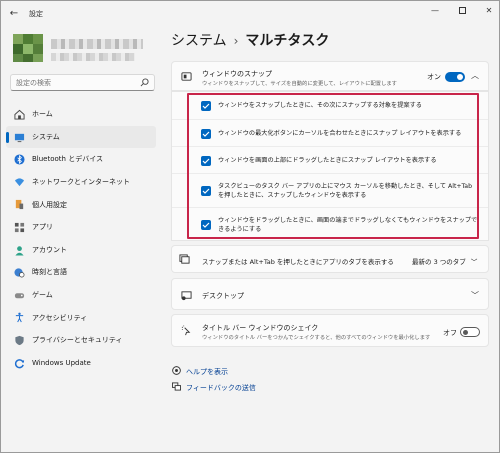 The image size is (500, 453). What do you see at coordinates (298, 262) in the screenshot?
I see `alttab-title: スナップまたは Alt+Tab を押したときにアプリのタブを表示する` at bounding box center [298, 262].